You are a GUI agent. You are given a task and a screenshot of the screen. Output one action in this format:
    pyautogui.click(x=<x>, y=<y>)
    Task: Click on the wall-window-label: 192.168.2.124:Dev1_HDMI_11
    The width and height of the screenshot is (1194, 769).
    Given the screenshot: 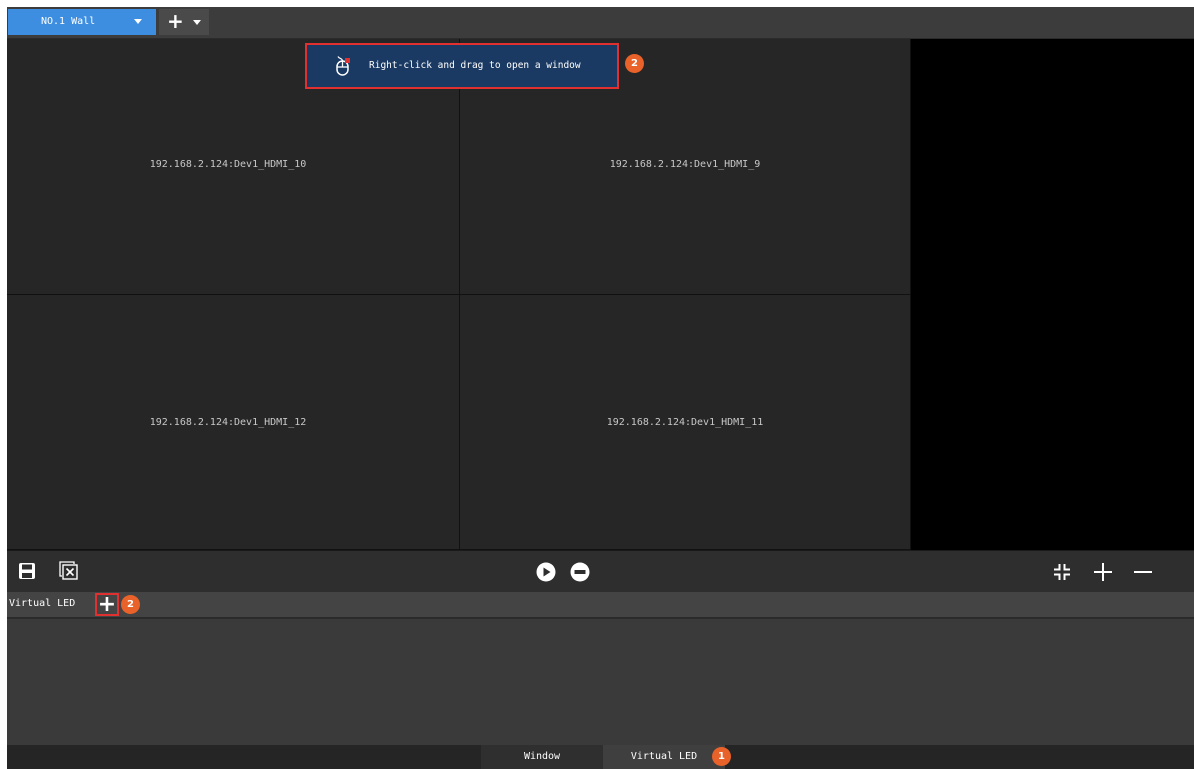 What is the action you would take?
    pyautogui.click(x=685, y=422)
    